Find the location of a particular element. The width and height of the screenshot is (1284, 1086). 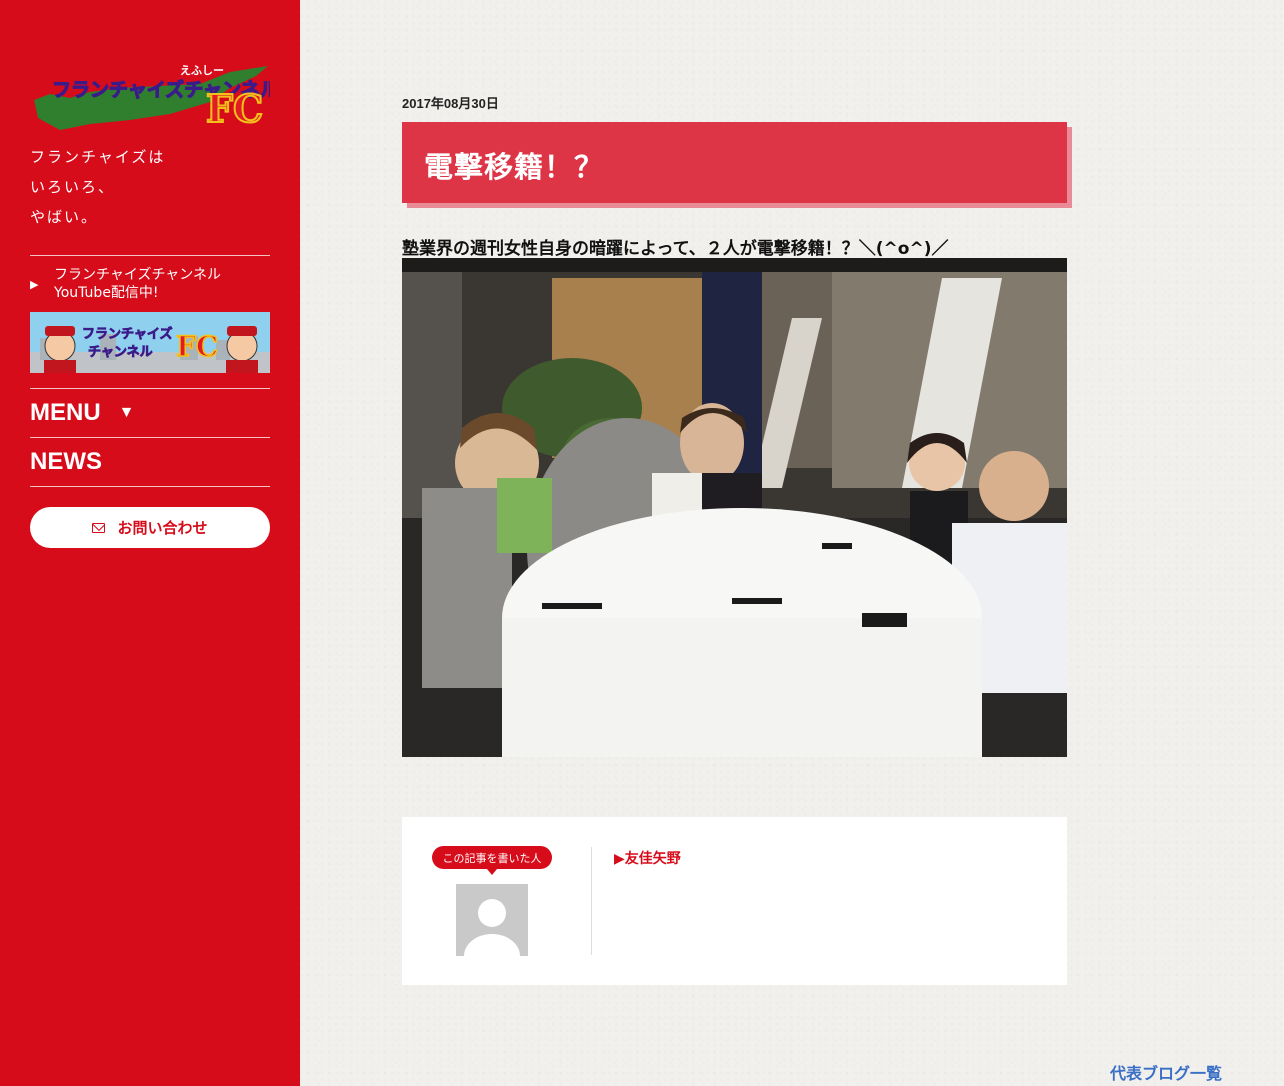

tagline-line: フランチャイズは is located at coordinates (98, 157).